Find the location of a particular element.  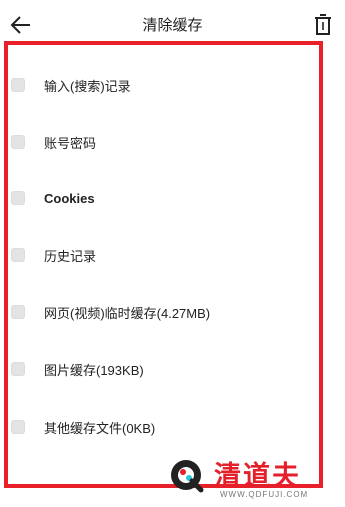

list-item: 图片缓存(193KB) is located at coordinates (160, 369).